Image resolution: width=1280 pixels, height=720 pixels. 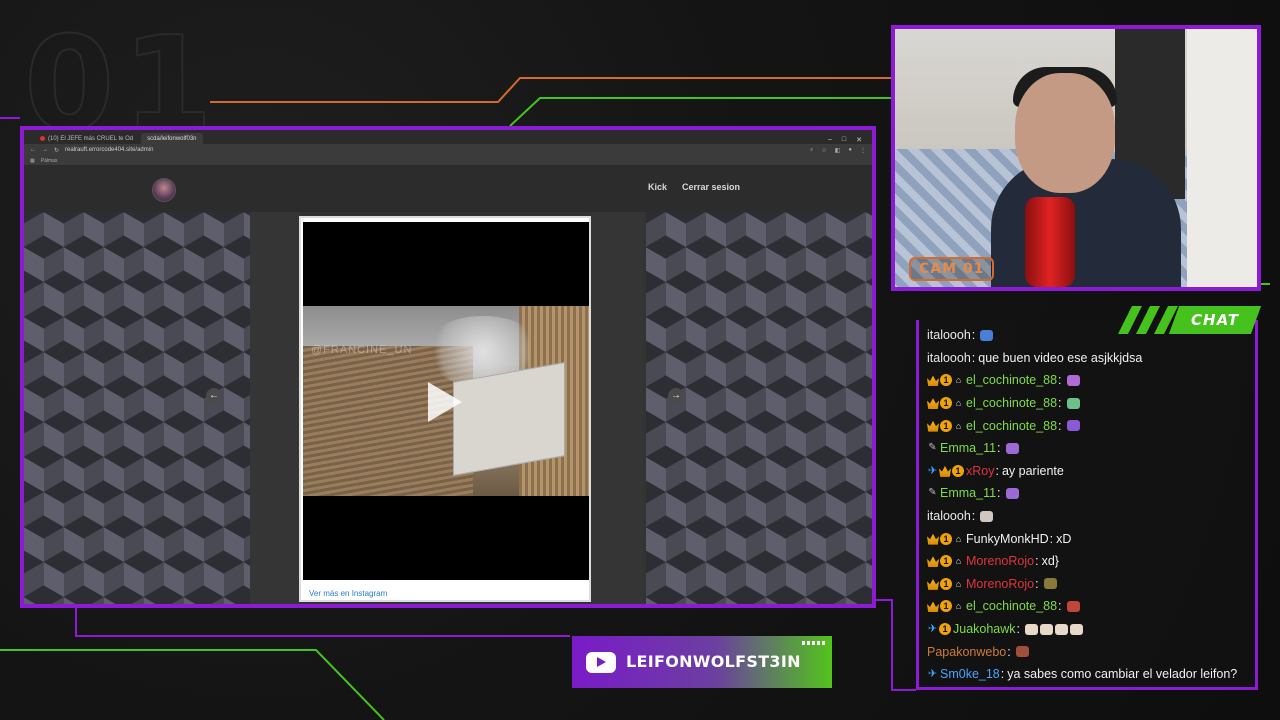 I want to click on sword-icon: ✈, so click(x=932, y=629).